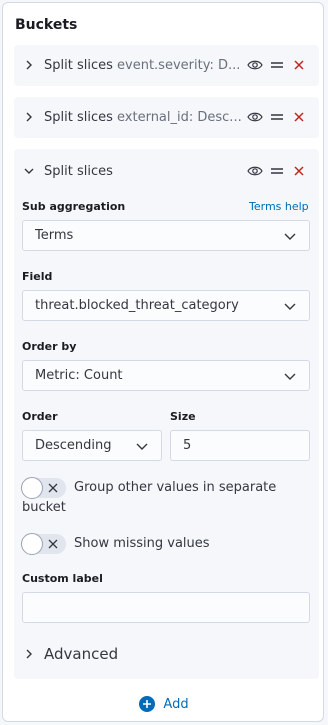  Describe the element at coordinates (137, 305) in the screenshot. I see `field-value: threat.blocked_threat_category` at that location.